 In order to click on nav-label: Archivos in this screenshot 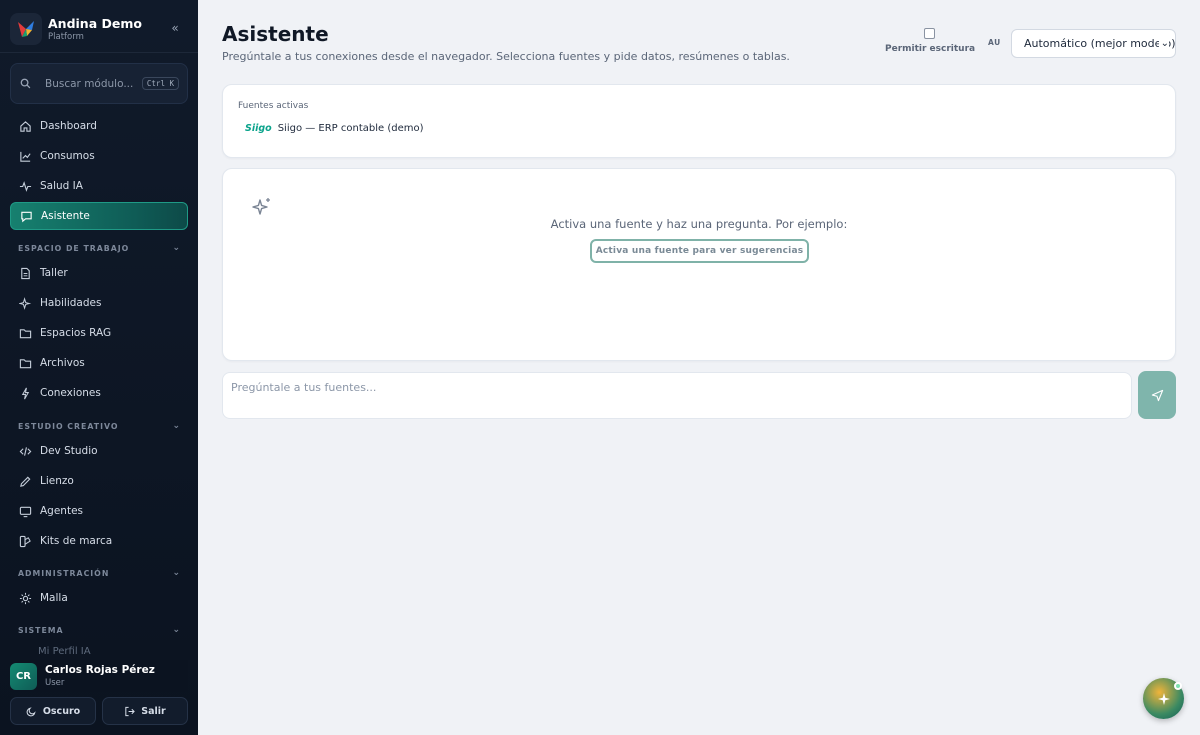, I will do `click(62, 363)`.